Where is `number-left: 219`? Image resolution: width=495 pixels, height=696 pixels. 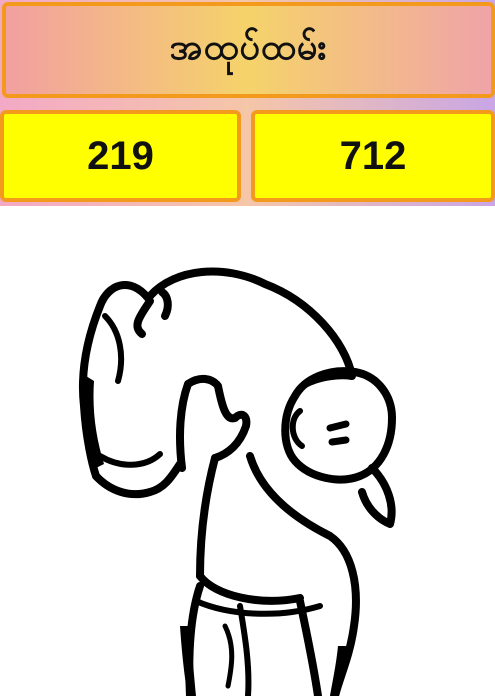 number-left: 219 is located at coordinates (120, 155).